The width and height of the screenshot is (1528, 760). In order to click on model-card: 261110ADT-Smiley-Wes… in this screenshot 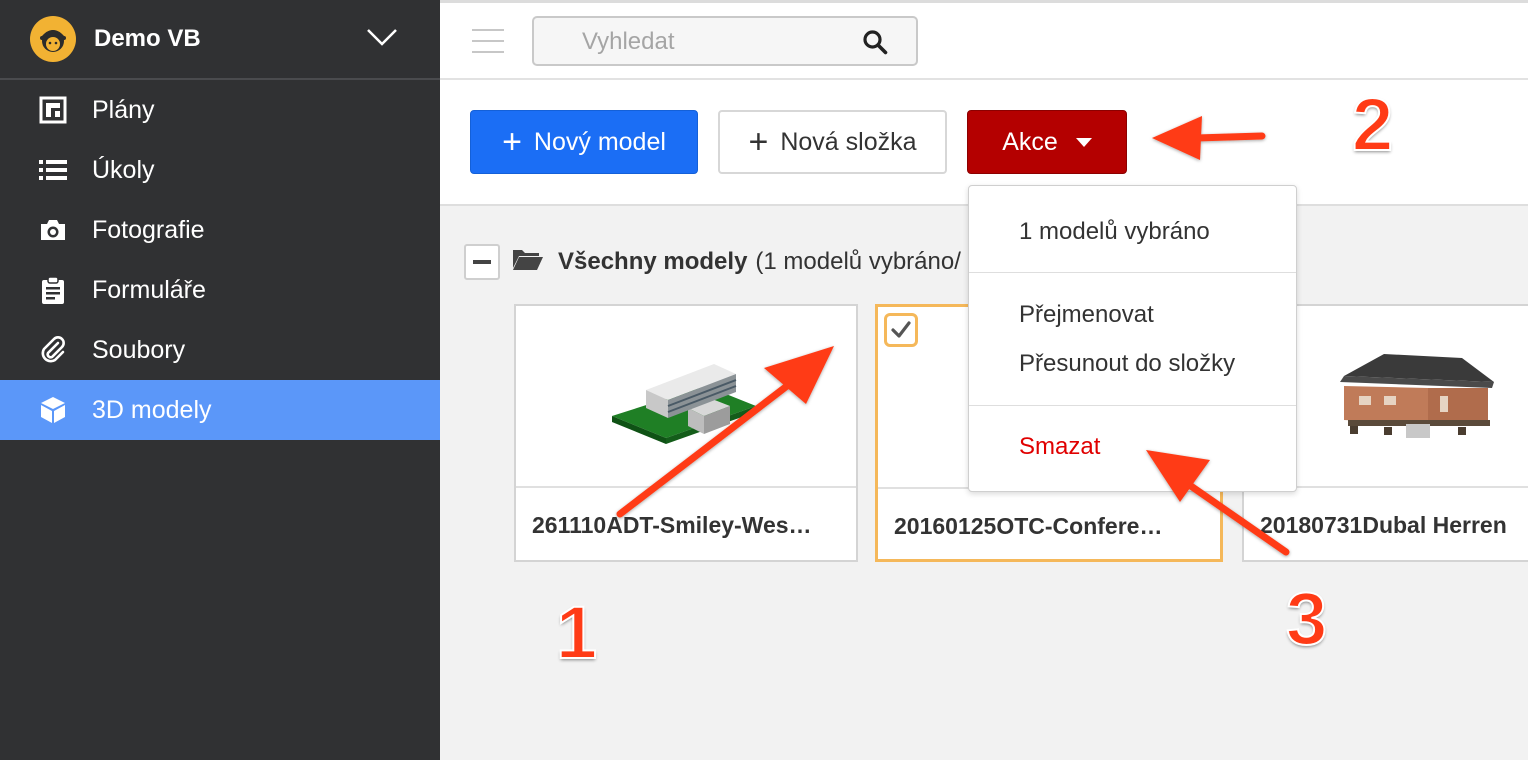, I will do `click(686, 433)`.